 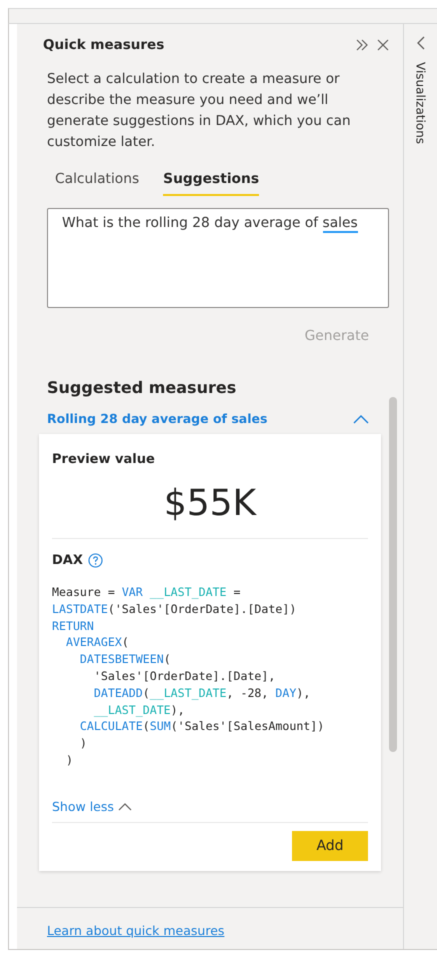 What do you see at coordinates (104, 45) in the screenshot?
I see `panel-title: Quick measures` at bounding box center [104, 45].